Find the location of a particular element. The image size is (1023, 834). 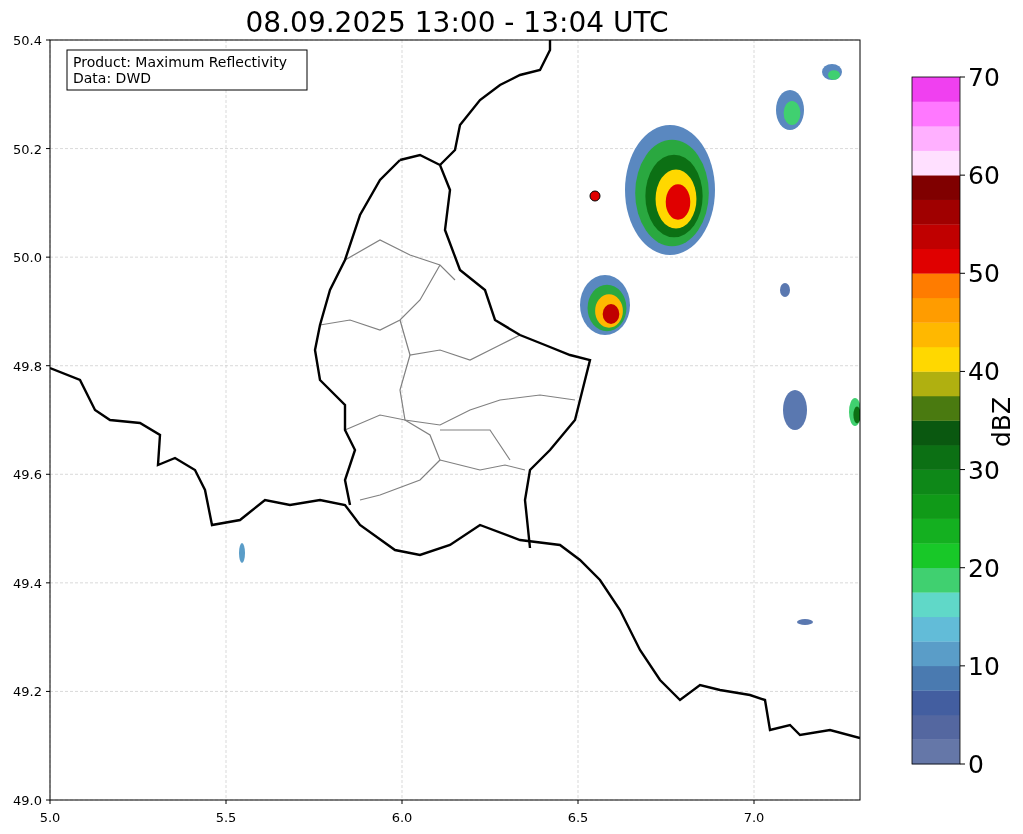

axis-tick-label: 6.0 is located at coordinates (402, 817).